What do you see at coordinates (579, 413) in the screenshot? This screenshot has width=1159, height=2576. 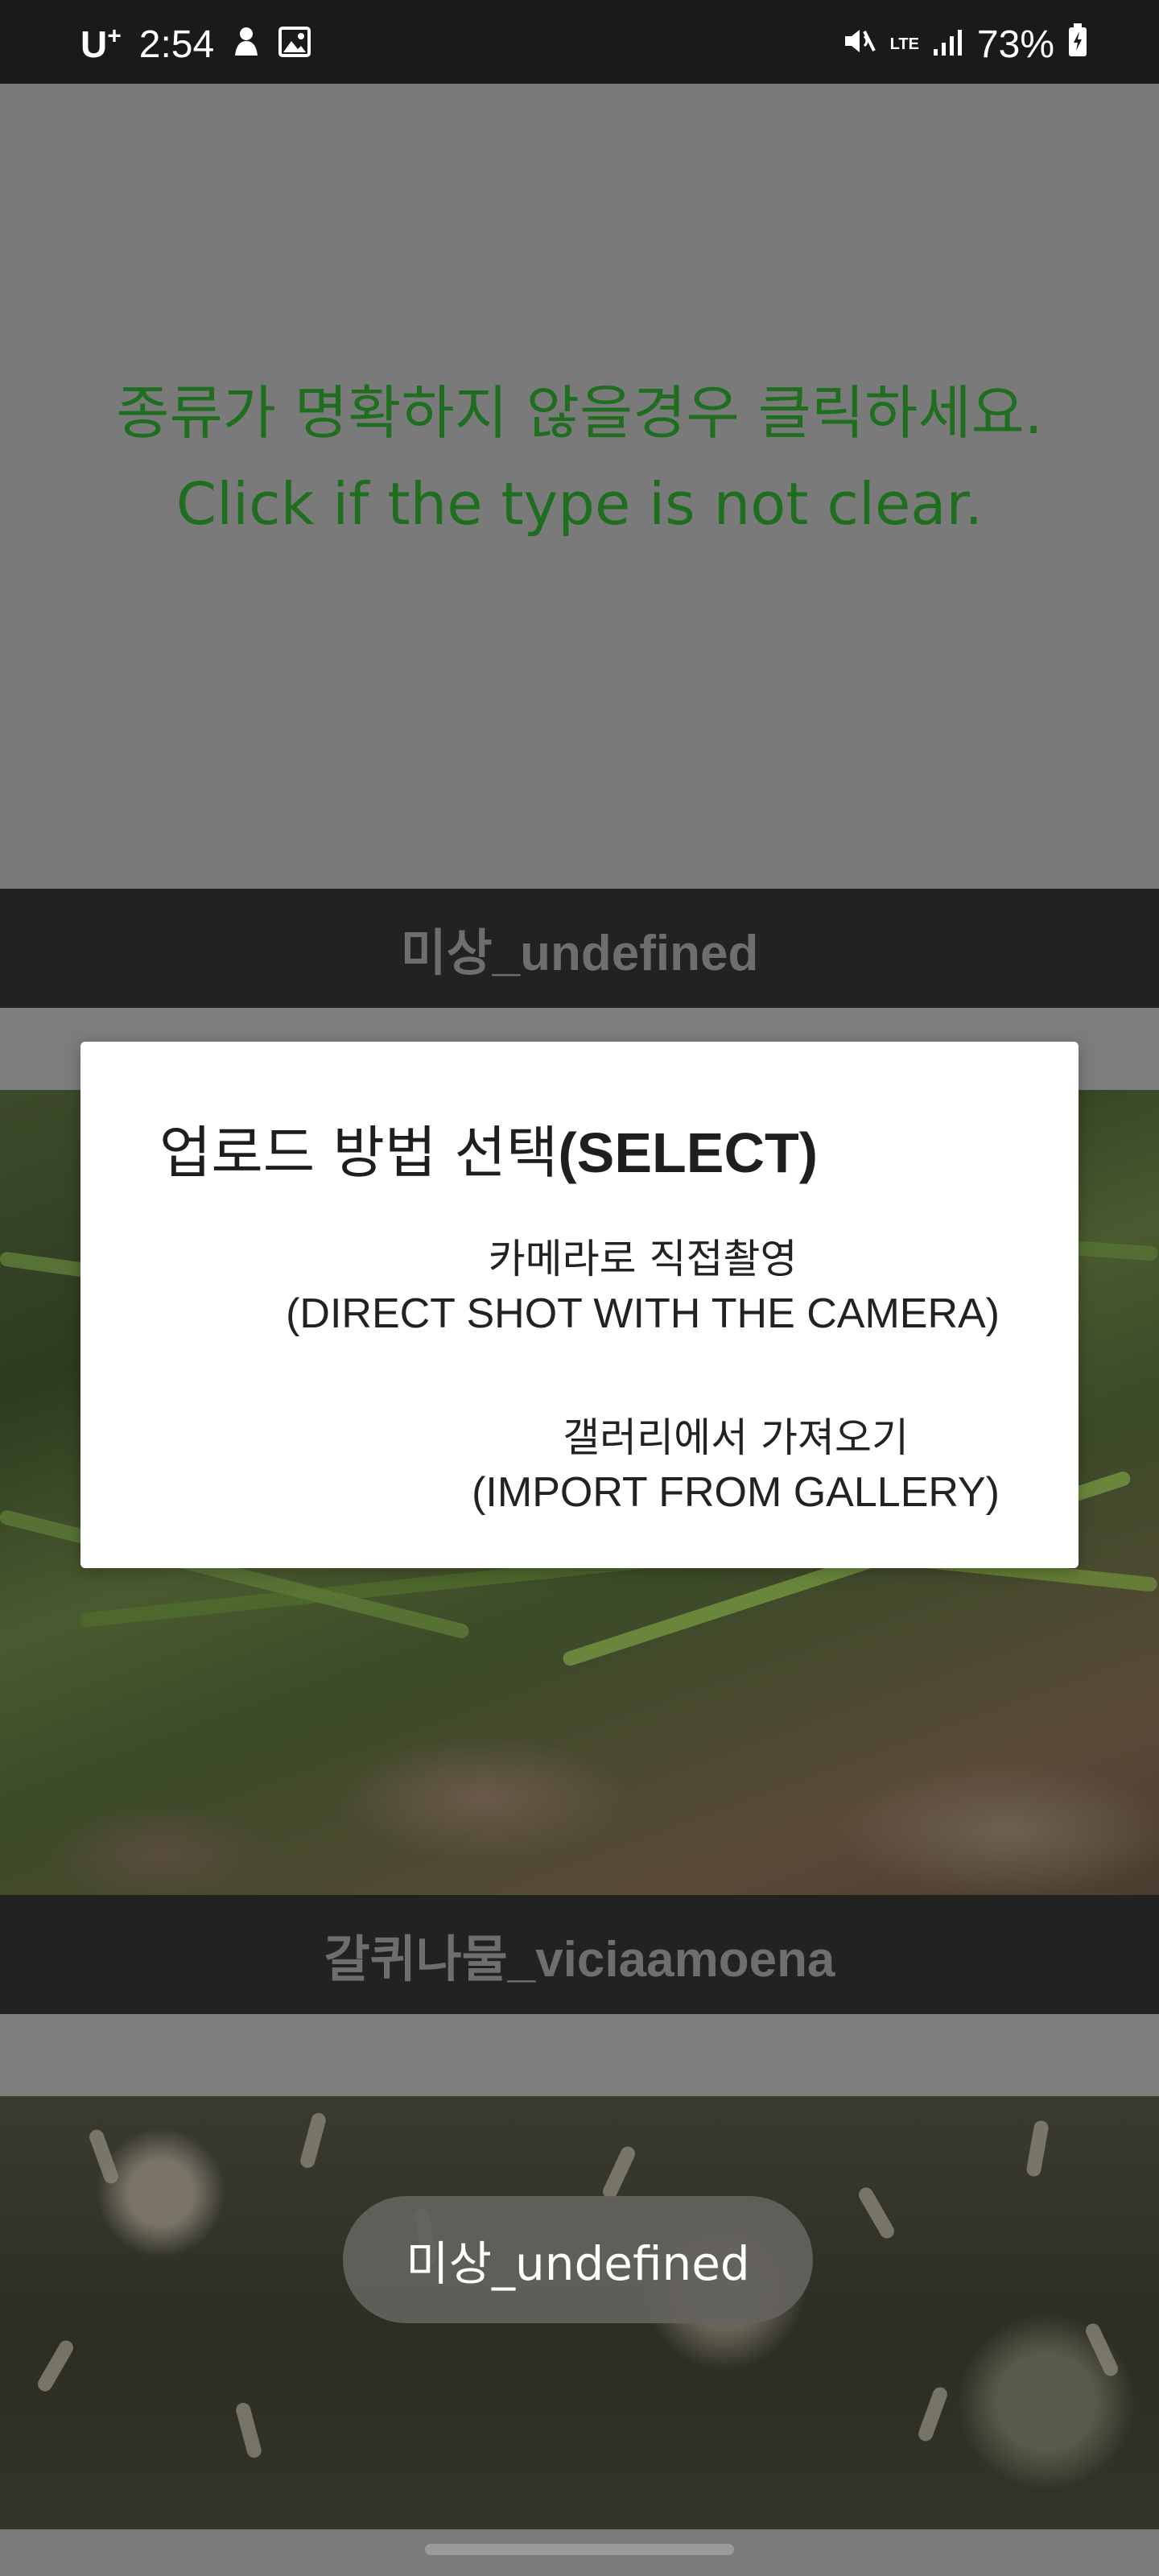 I see `hint-korean: 종류가 명확하지 않을경우 클릭하세요.` at bounding box center [579, 413].